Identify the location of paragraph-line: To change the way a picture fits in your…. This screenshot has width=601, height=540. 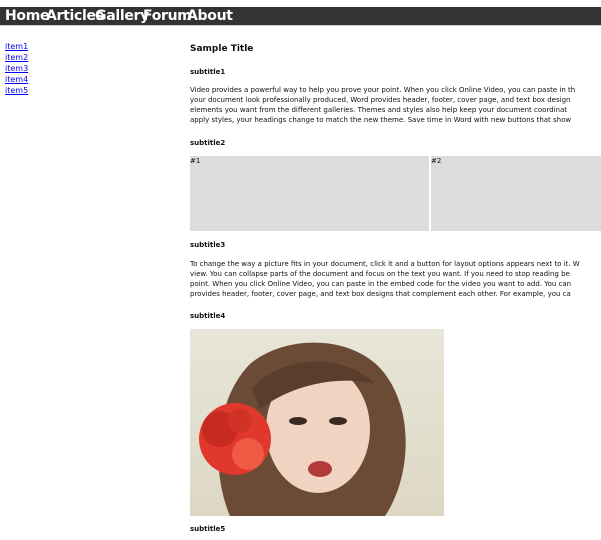
(385, 264).